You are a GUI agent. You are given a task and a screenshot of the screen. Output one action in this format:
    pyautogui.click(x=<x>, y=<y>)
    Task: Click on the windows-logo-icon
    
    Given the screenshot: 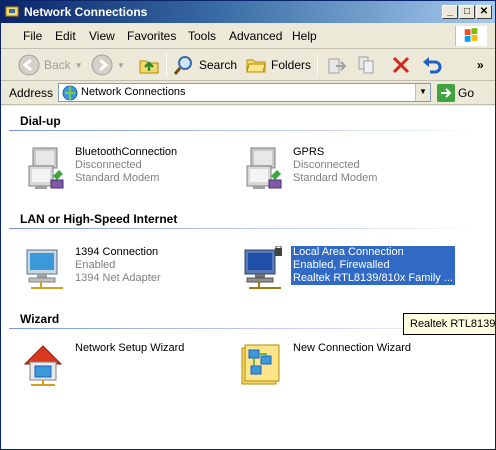 What is the action you would take?
    pyautogui.click(x=471, y=36)
    